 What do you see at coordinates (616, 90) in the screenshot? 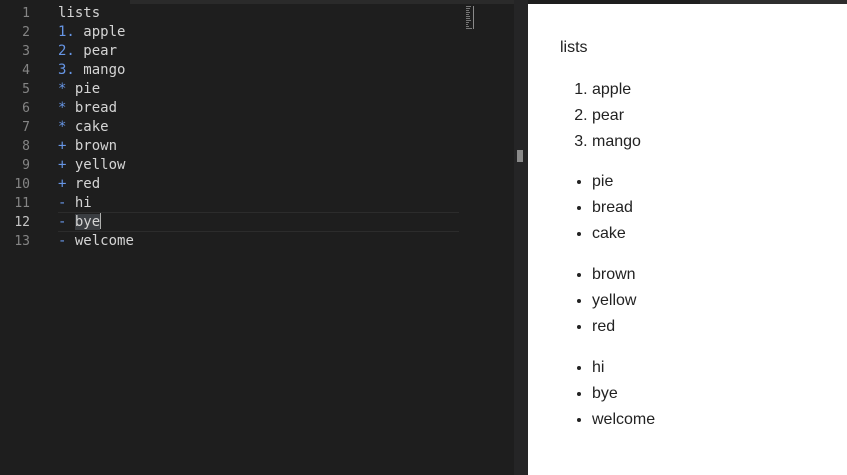
I see `list-item: apple` at bounding box center [616, 90].